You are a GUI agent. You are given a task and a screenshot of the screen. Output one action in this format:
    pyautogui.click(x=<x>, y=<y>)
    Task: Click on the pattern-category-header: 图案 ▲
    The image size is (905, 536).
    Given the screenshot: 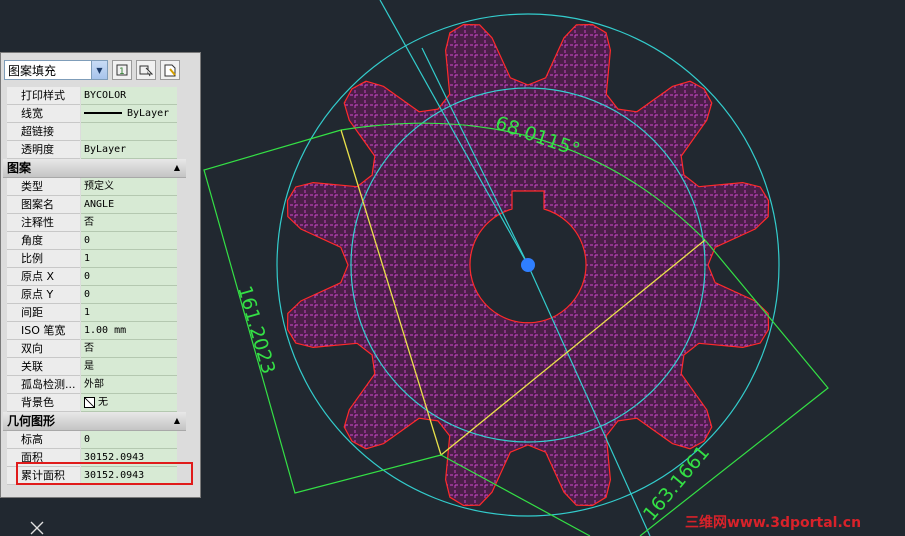 What is the action you would take?
    pyautogui.click(x=94, y=168)
    